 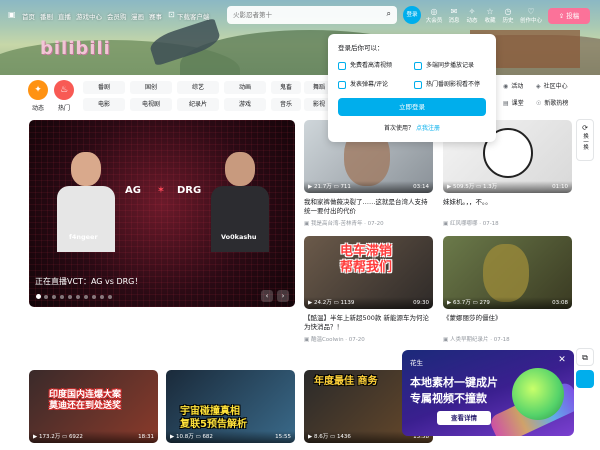 What do you see at coordinates (283, 437) in the screenshot?
I see `video-duration: 15:55` at bounding box center [283, 437].